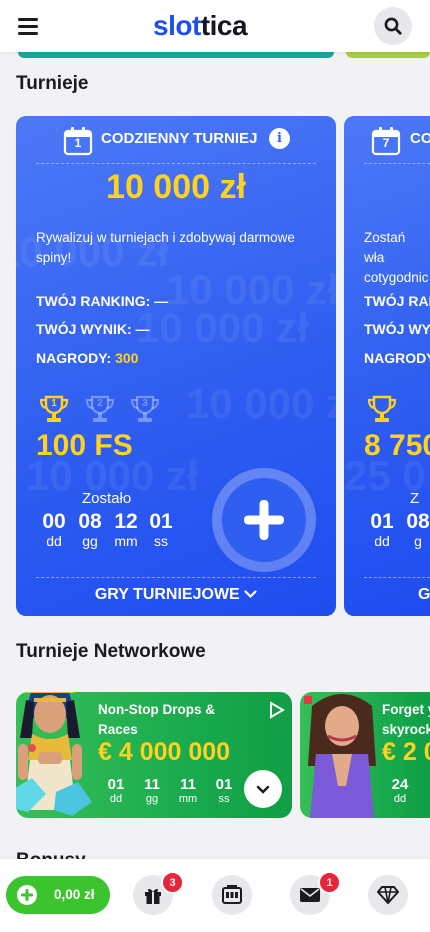 The height and width of the screenshot is (932, 430). Describe the element at coordinates (84, 445) in the screenshot. I see `first-prize: 100 FS` at that location.